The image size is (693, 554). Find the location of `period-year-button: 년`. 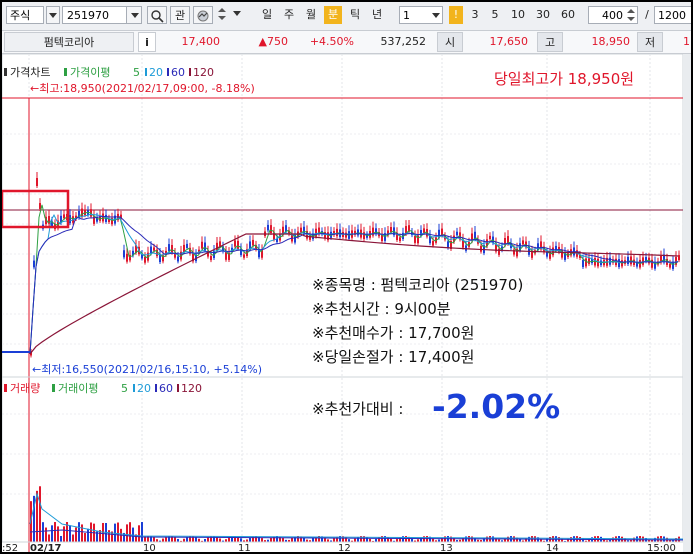

period-year-button: 년 is located at coordinates (377, 15).